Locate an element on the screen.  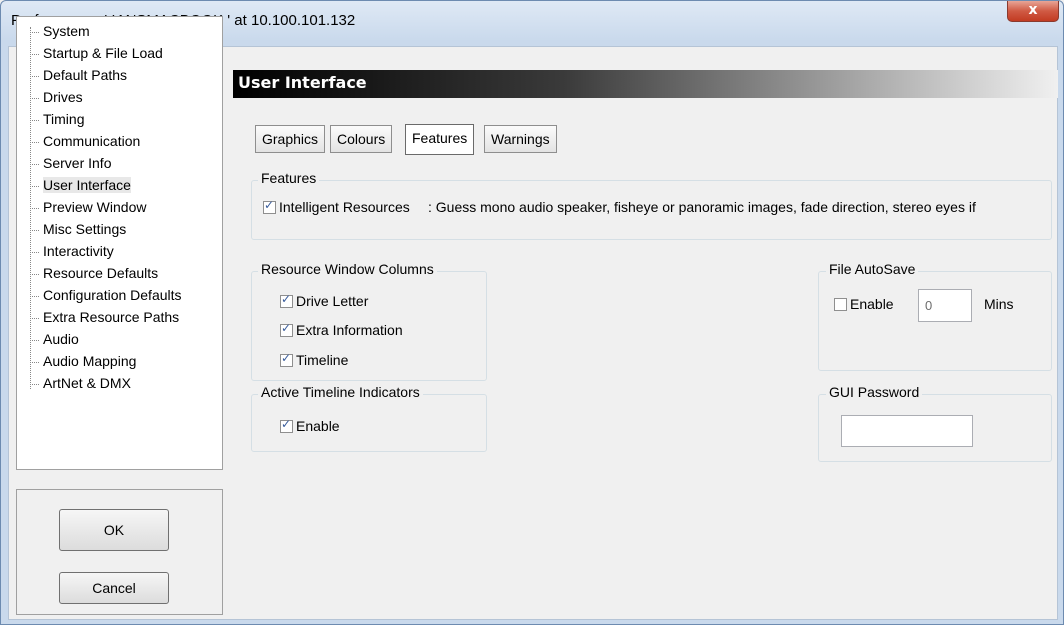
section-title: User Interface is located at coordinates (302, 82).